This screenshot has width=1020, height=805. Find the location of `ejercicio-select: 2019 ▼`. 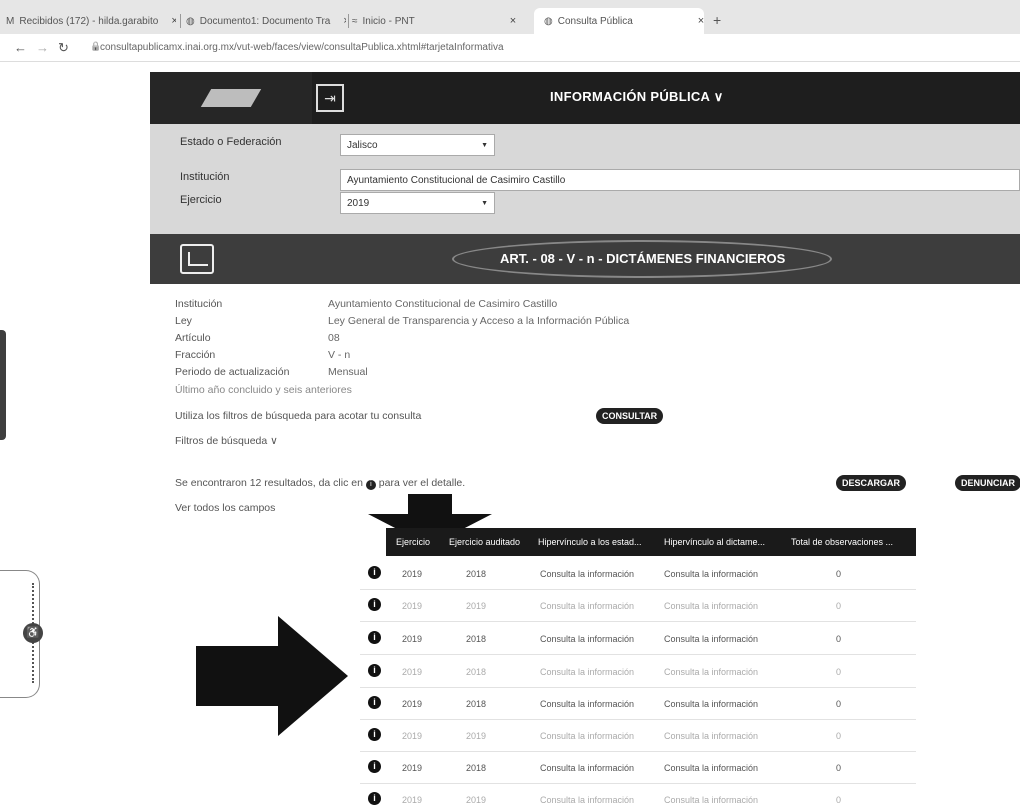

ejercicio-select: 2019 ▼ is located at coordinates (417, 203).